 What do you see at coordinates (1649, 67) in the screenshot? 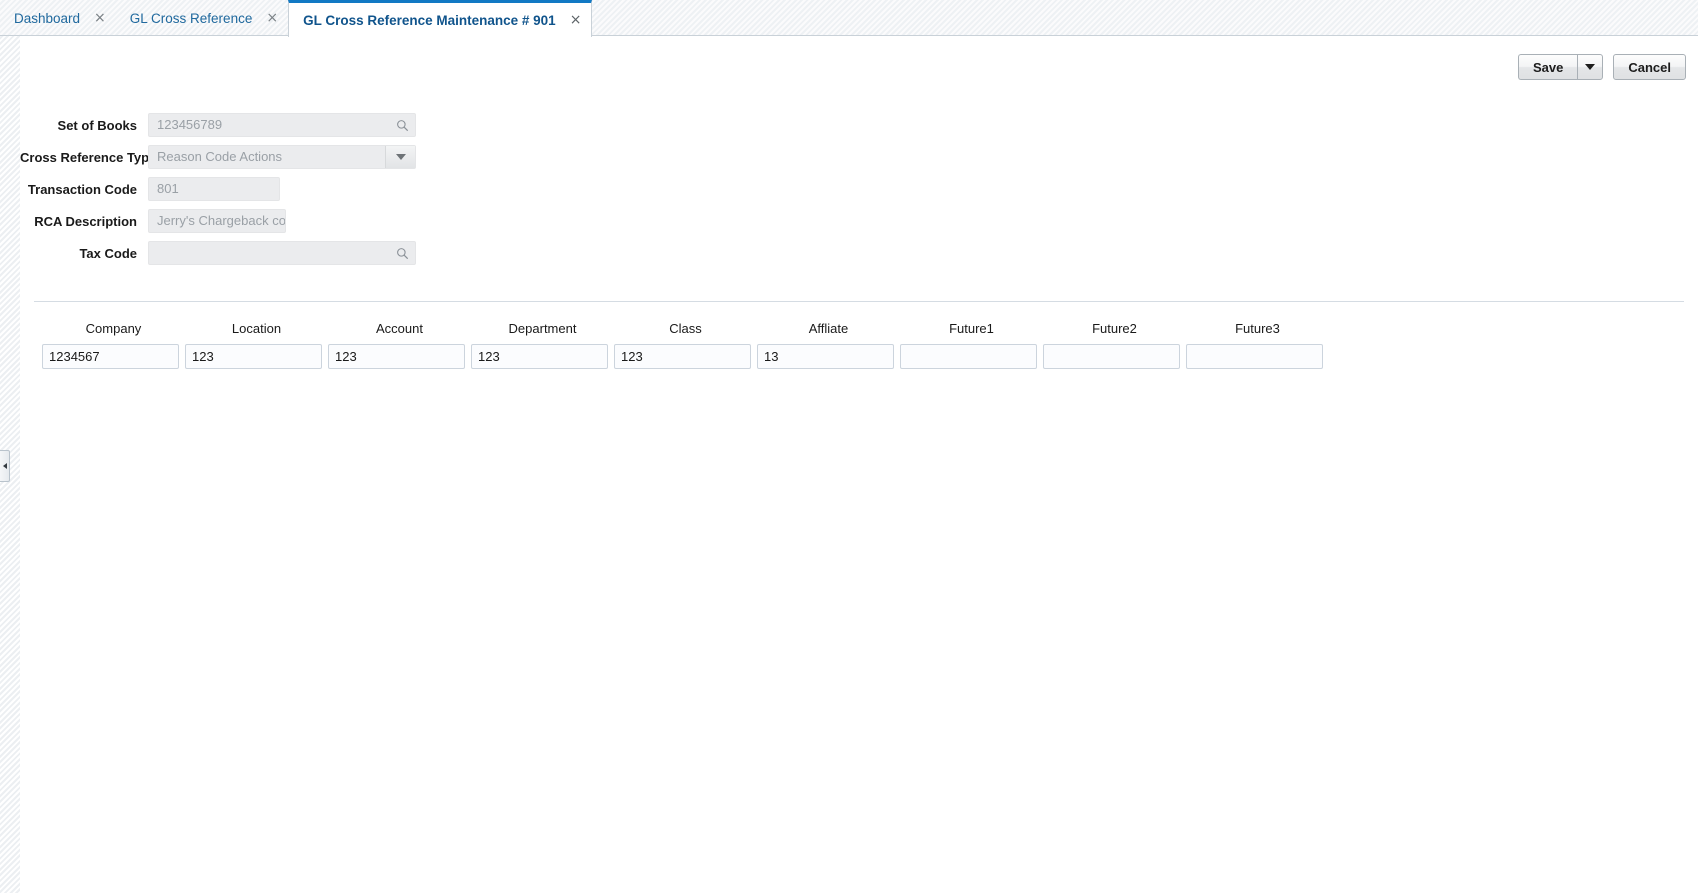
I see `cancel-button: Cancel` at bounding box center [1649, 67].